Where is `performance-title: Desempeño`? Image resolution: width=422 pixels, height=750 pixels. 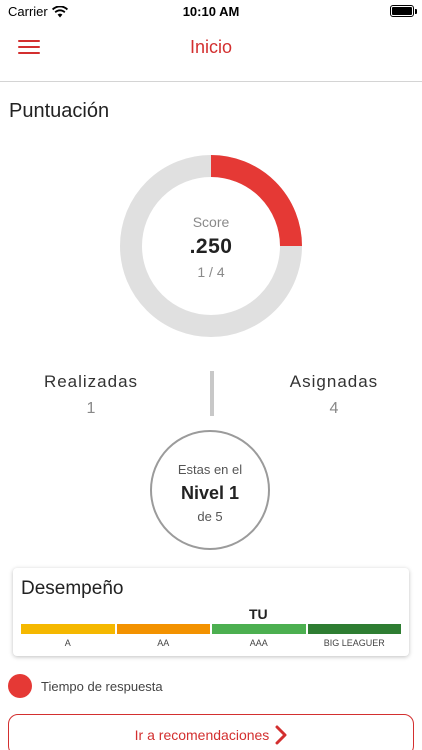 performance-title: Desempeño is located at coordinates (72, 588).